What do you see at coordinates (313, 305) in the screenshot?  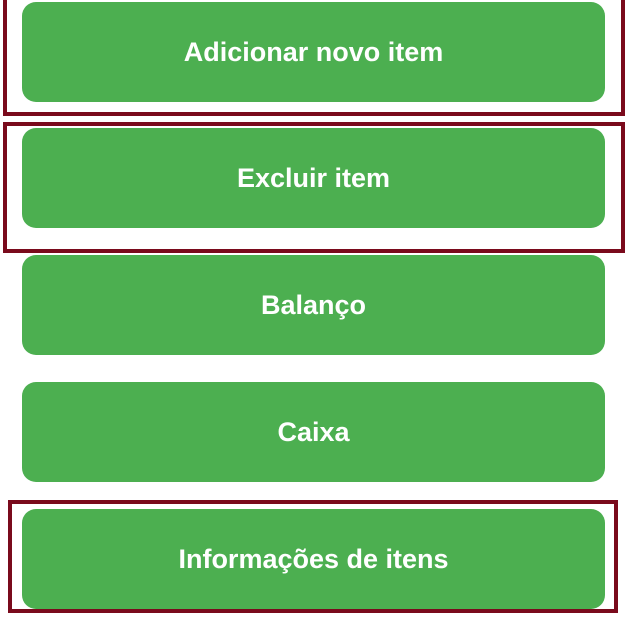 I see `balance-button: Balanço` at bounding box center [313, 305].